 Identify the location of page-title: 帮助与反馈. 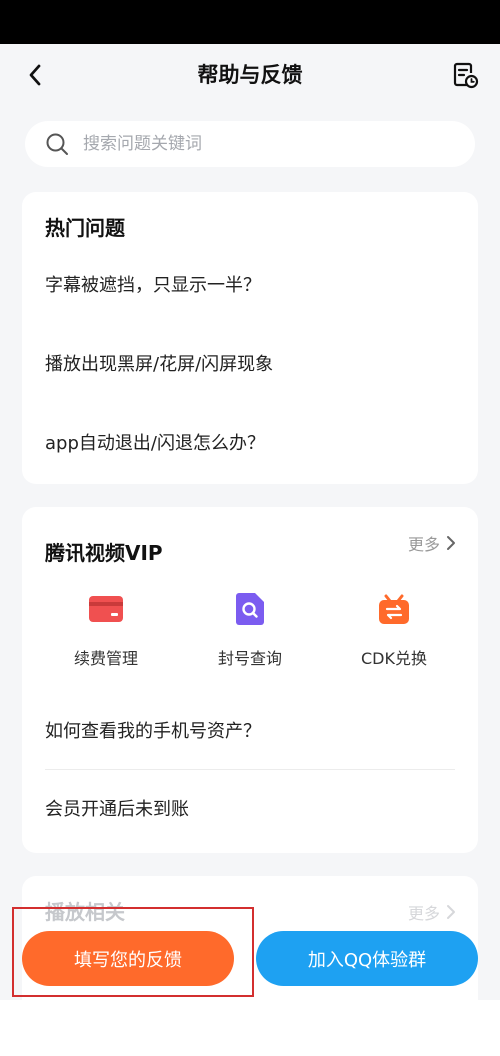
(250, 75).